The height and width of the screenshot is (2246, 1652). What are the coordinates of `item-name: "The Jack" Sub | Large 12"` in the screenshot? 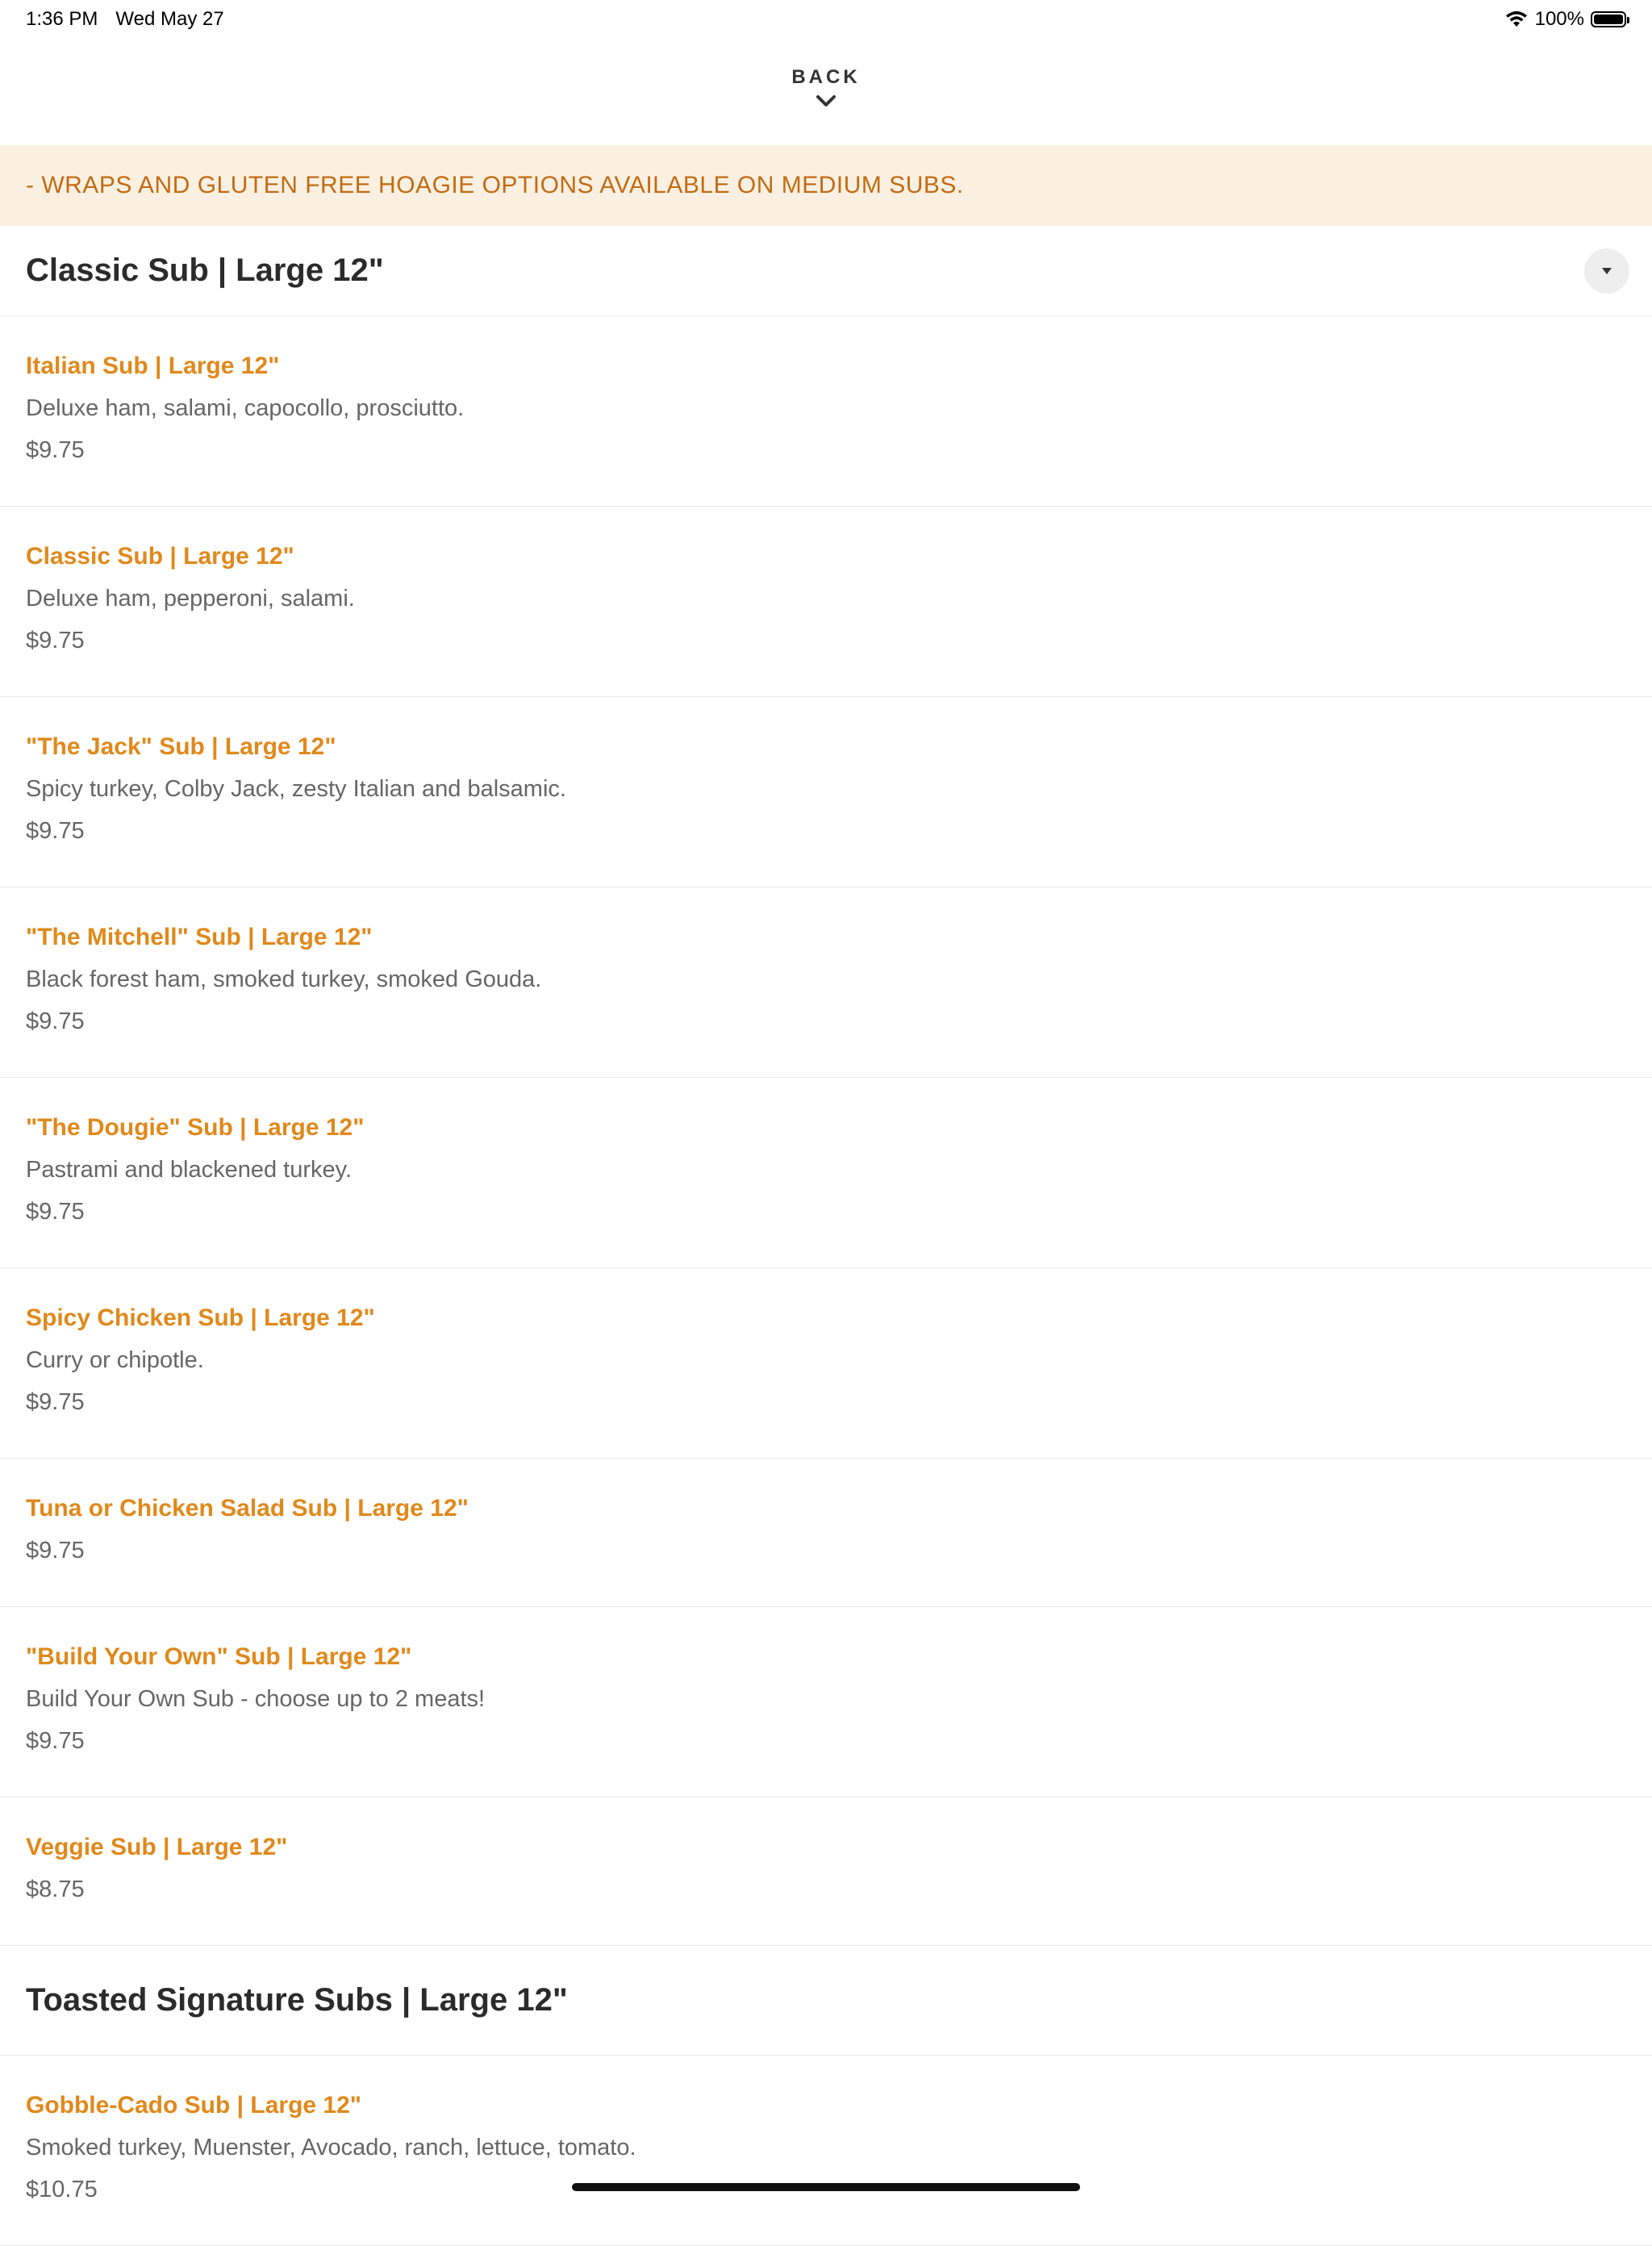 It's located at (181, 746).